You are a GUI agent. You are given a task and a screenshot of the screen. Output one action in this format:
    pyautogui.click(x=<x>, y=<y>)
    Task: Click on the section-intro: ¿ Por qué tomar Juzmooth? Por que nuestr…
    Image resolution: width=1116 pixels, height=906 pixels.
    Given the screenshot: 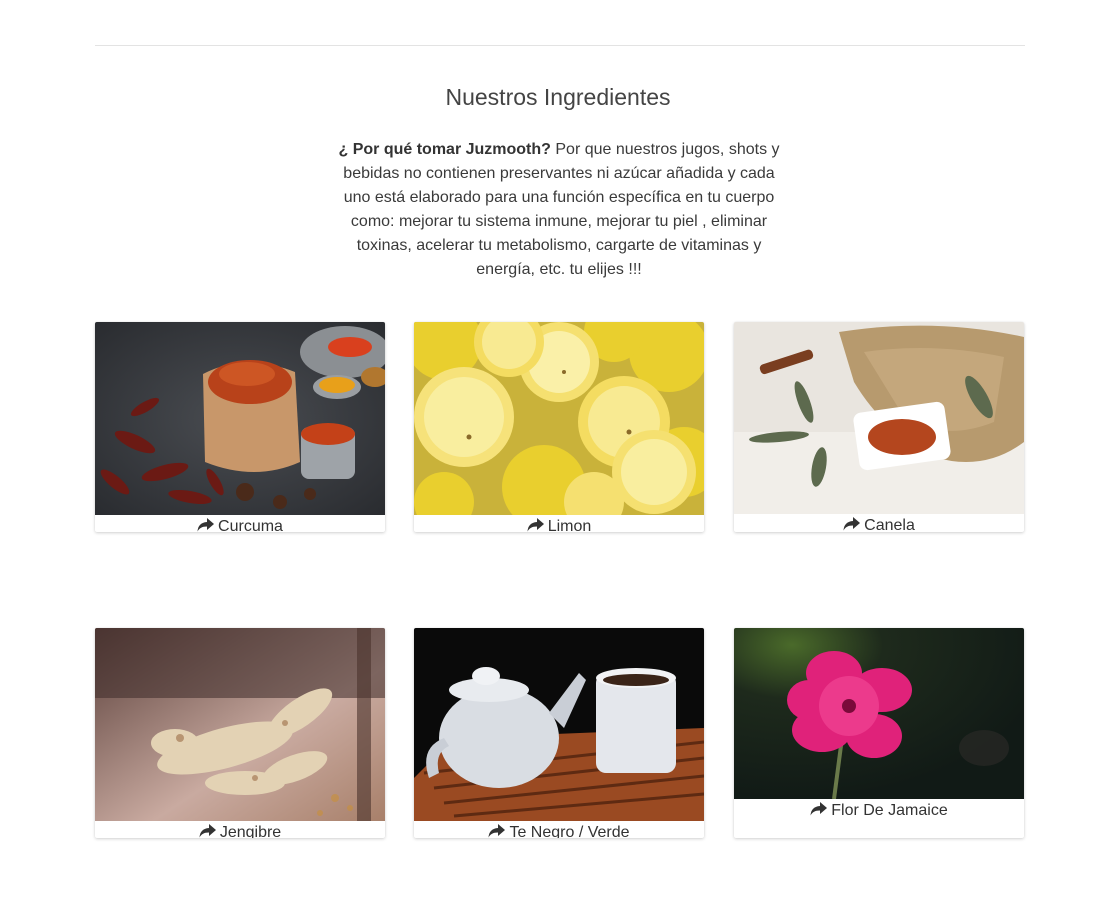 What is the action you would take?
    pyautogui.click(x=559, y=210)
    